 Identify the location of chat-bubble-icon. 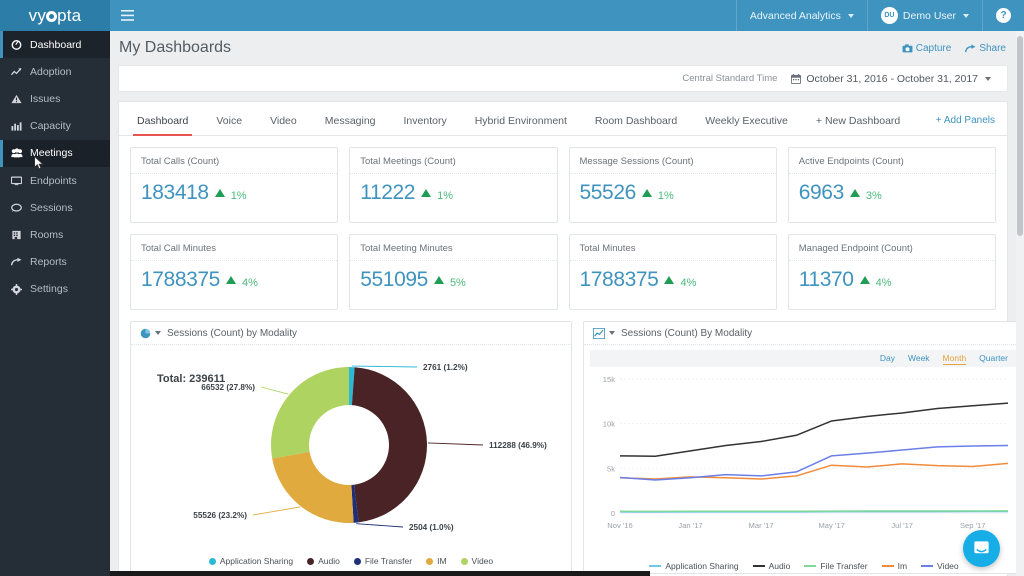
(17, 208).